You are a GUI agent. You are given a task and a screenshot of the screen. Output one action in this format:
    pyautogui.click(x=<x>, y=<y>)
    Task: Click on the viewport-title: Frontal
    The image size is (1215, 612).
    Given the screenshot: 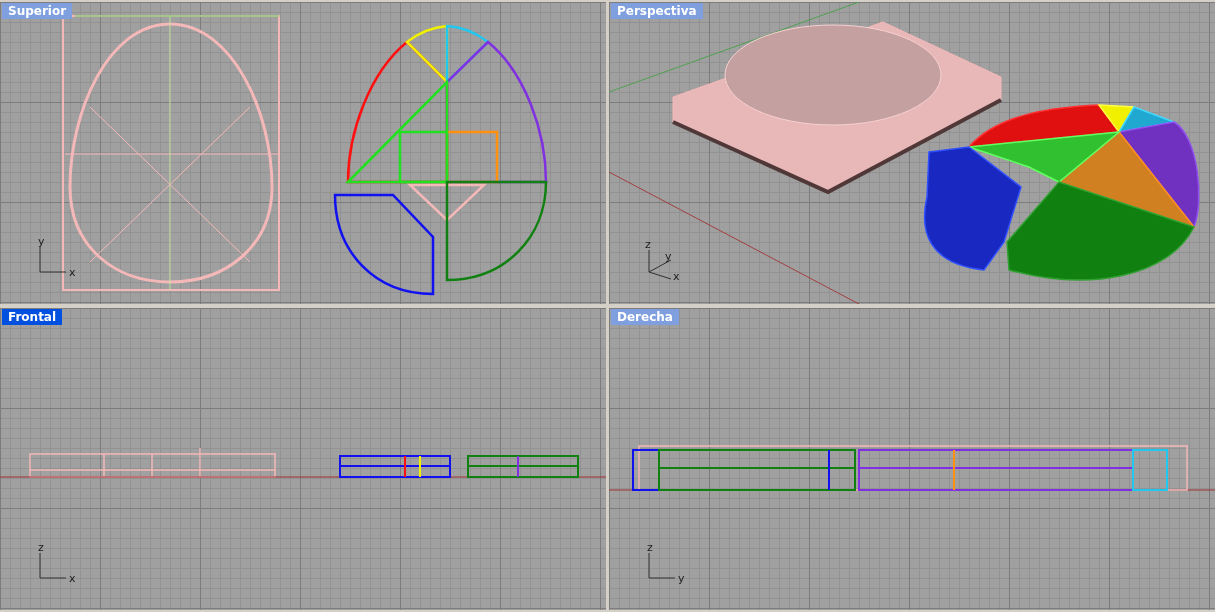 What is the action you would take?
    pyautogui.click(x=32, y=317)
    